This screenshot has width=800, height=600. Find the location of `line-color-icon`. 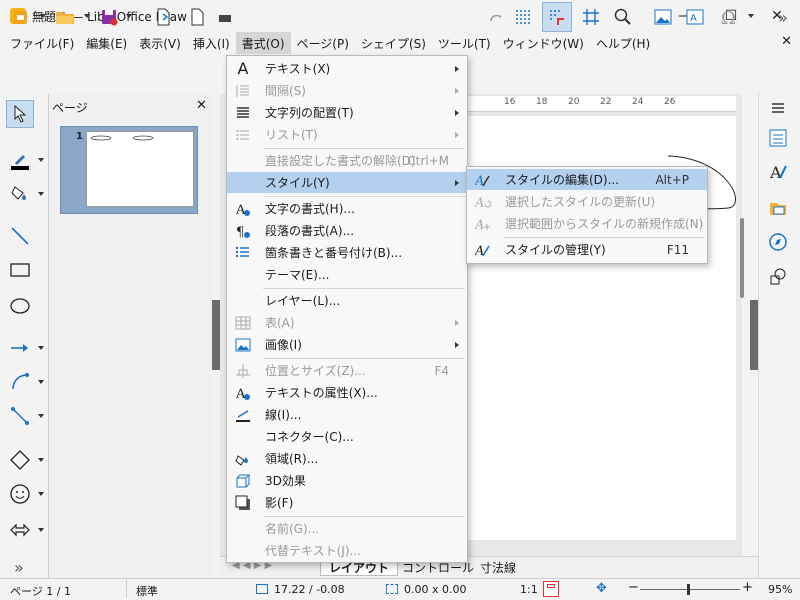

line-color-icon is located at coordinates (20, 160).